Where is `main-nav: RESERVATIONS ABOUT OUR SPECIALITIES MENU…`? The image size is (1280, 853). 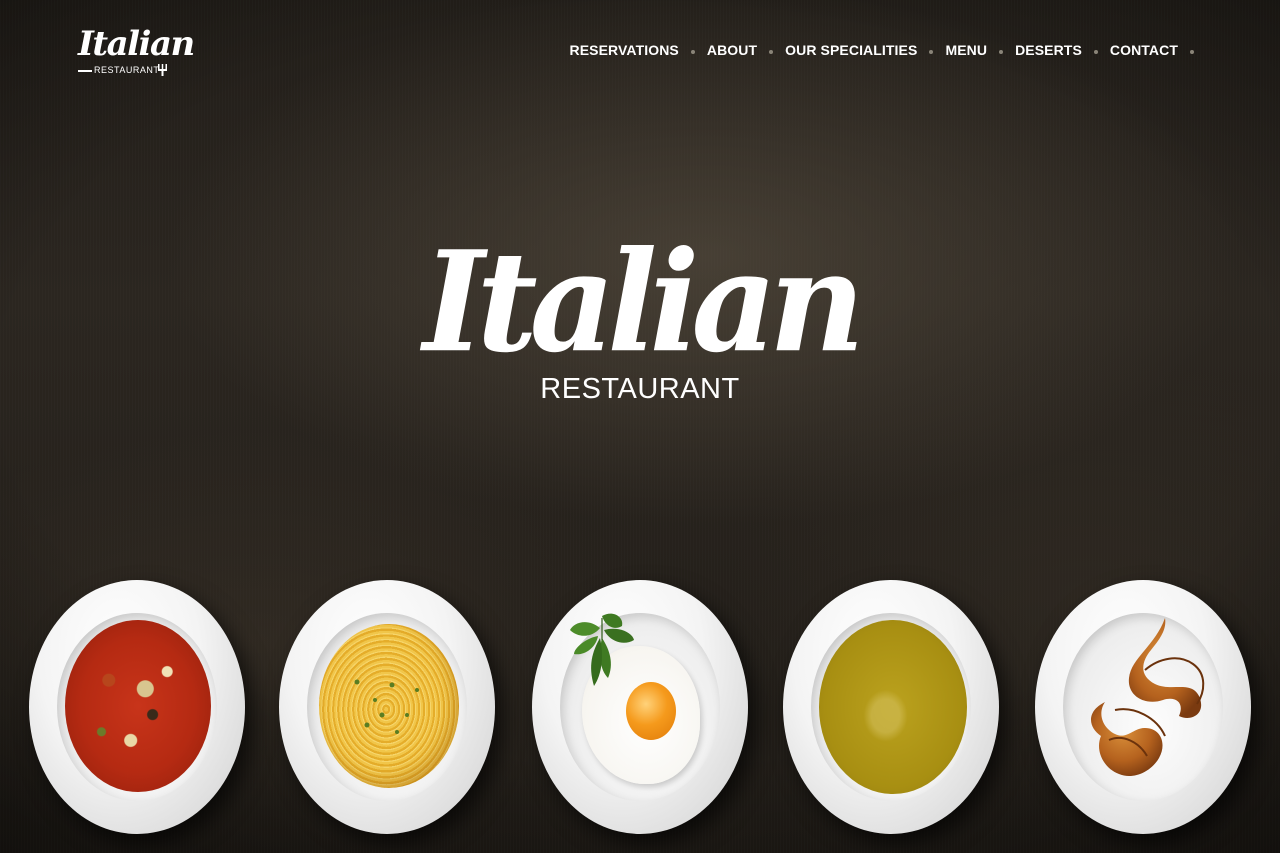
main-nav: RESERVATIONS ABOUT OUR SPECIALITIES MENU… is located at coordinates (882, 50).